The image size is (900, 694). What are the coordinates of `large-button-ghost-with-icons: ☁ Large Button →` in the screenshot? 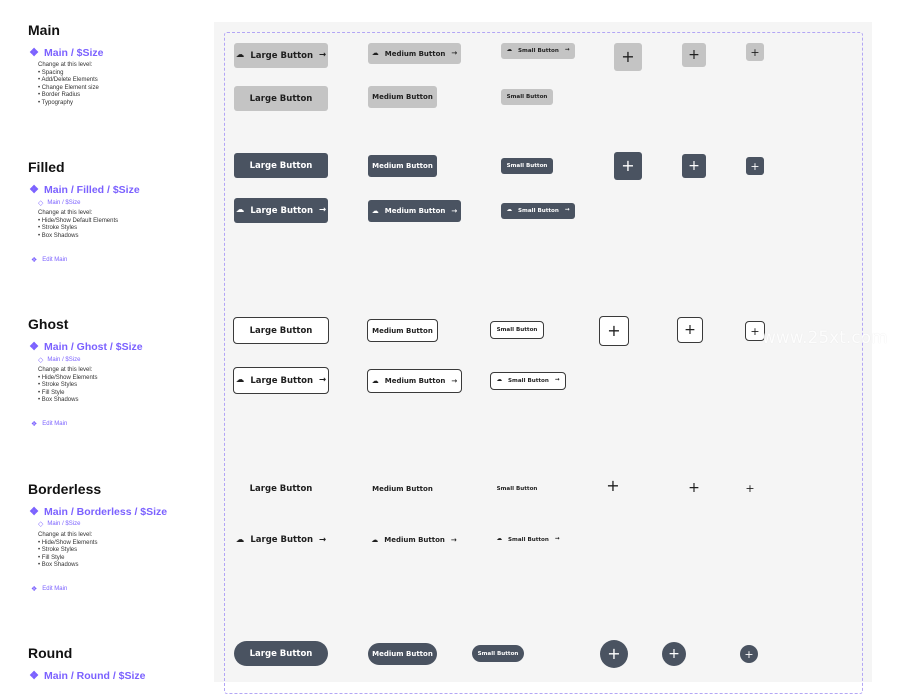 It's located at (281, 380).